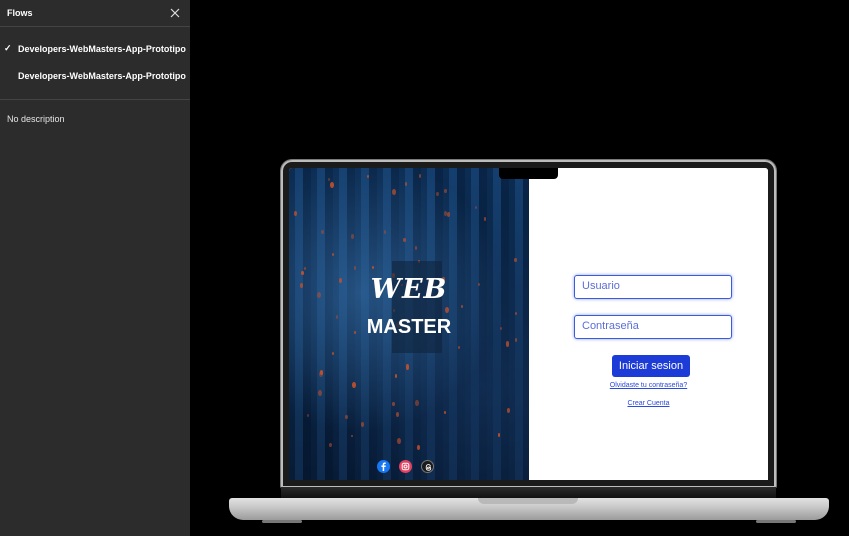 The height and width of the screenshot is (536, 849). I want to click on checkmark-icon: ✓, so click(8, 48).